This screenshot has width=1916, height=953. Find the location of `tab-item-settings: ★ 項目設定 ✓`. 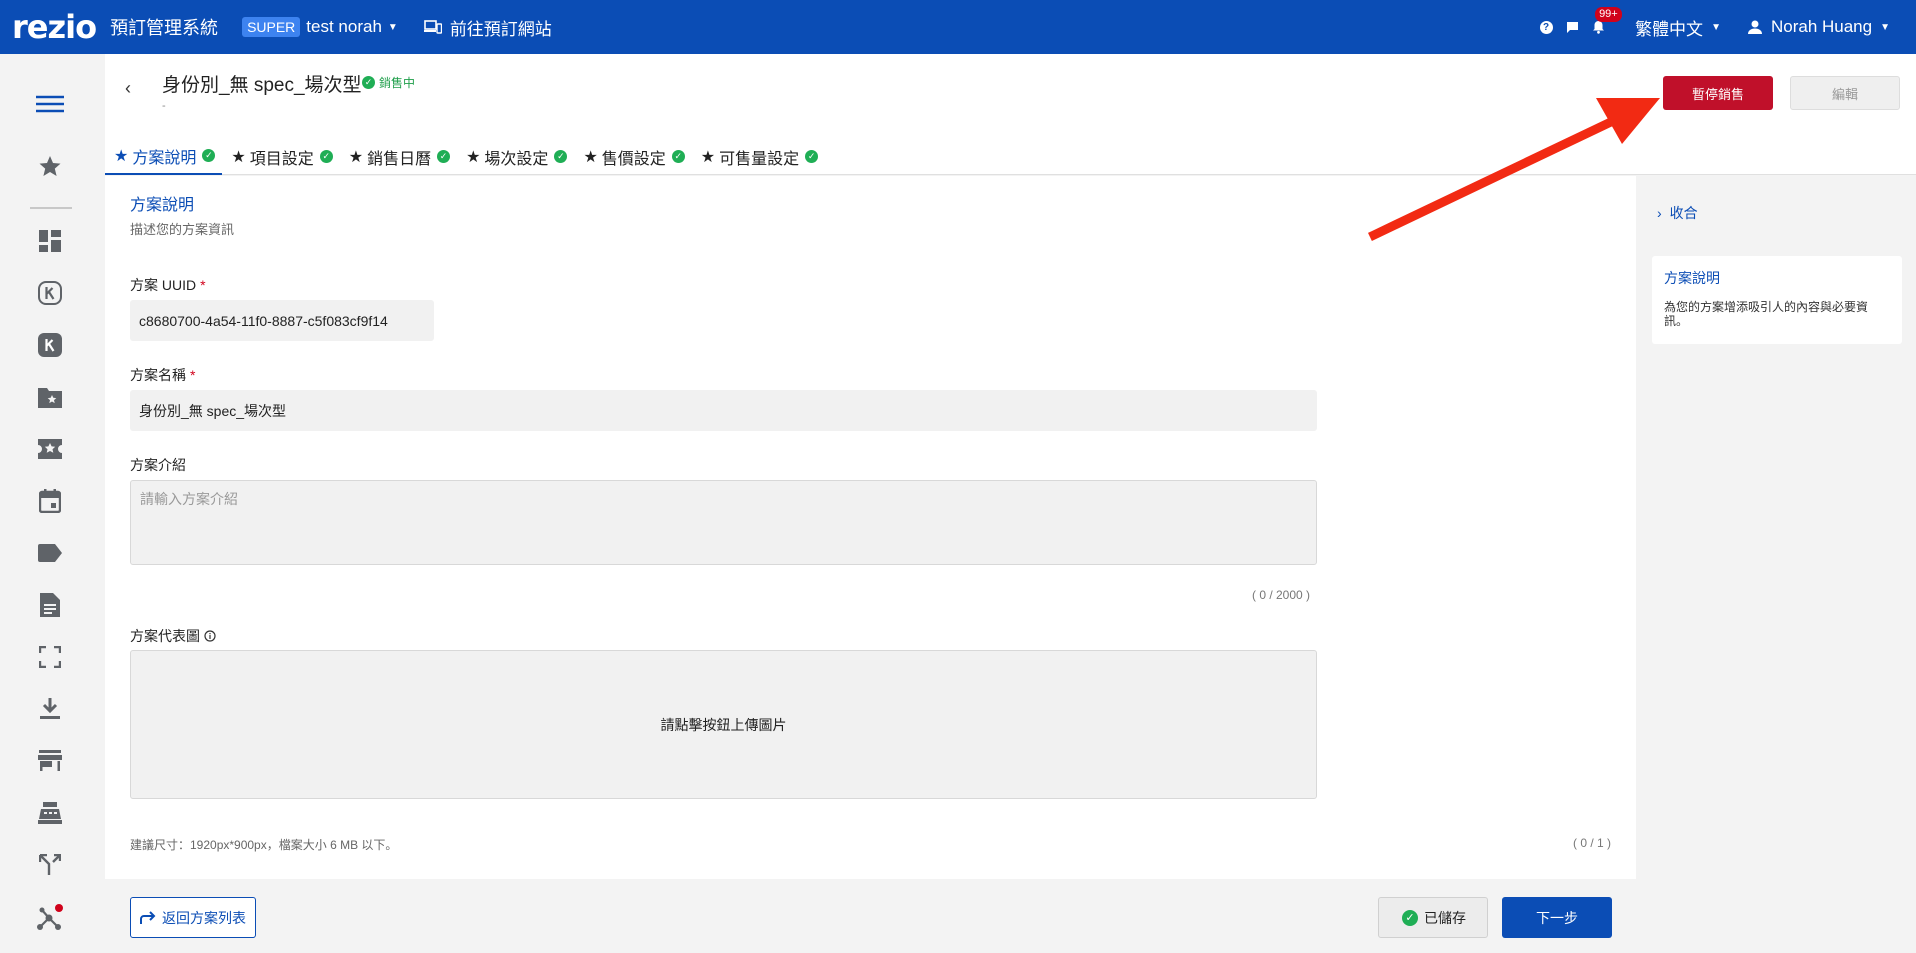

tab-item-settings: ★ 項目設定 ✓ is located at coordinates (280, 156).